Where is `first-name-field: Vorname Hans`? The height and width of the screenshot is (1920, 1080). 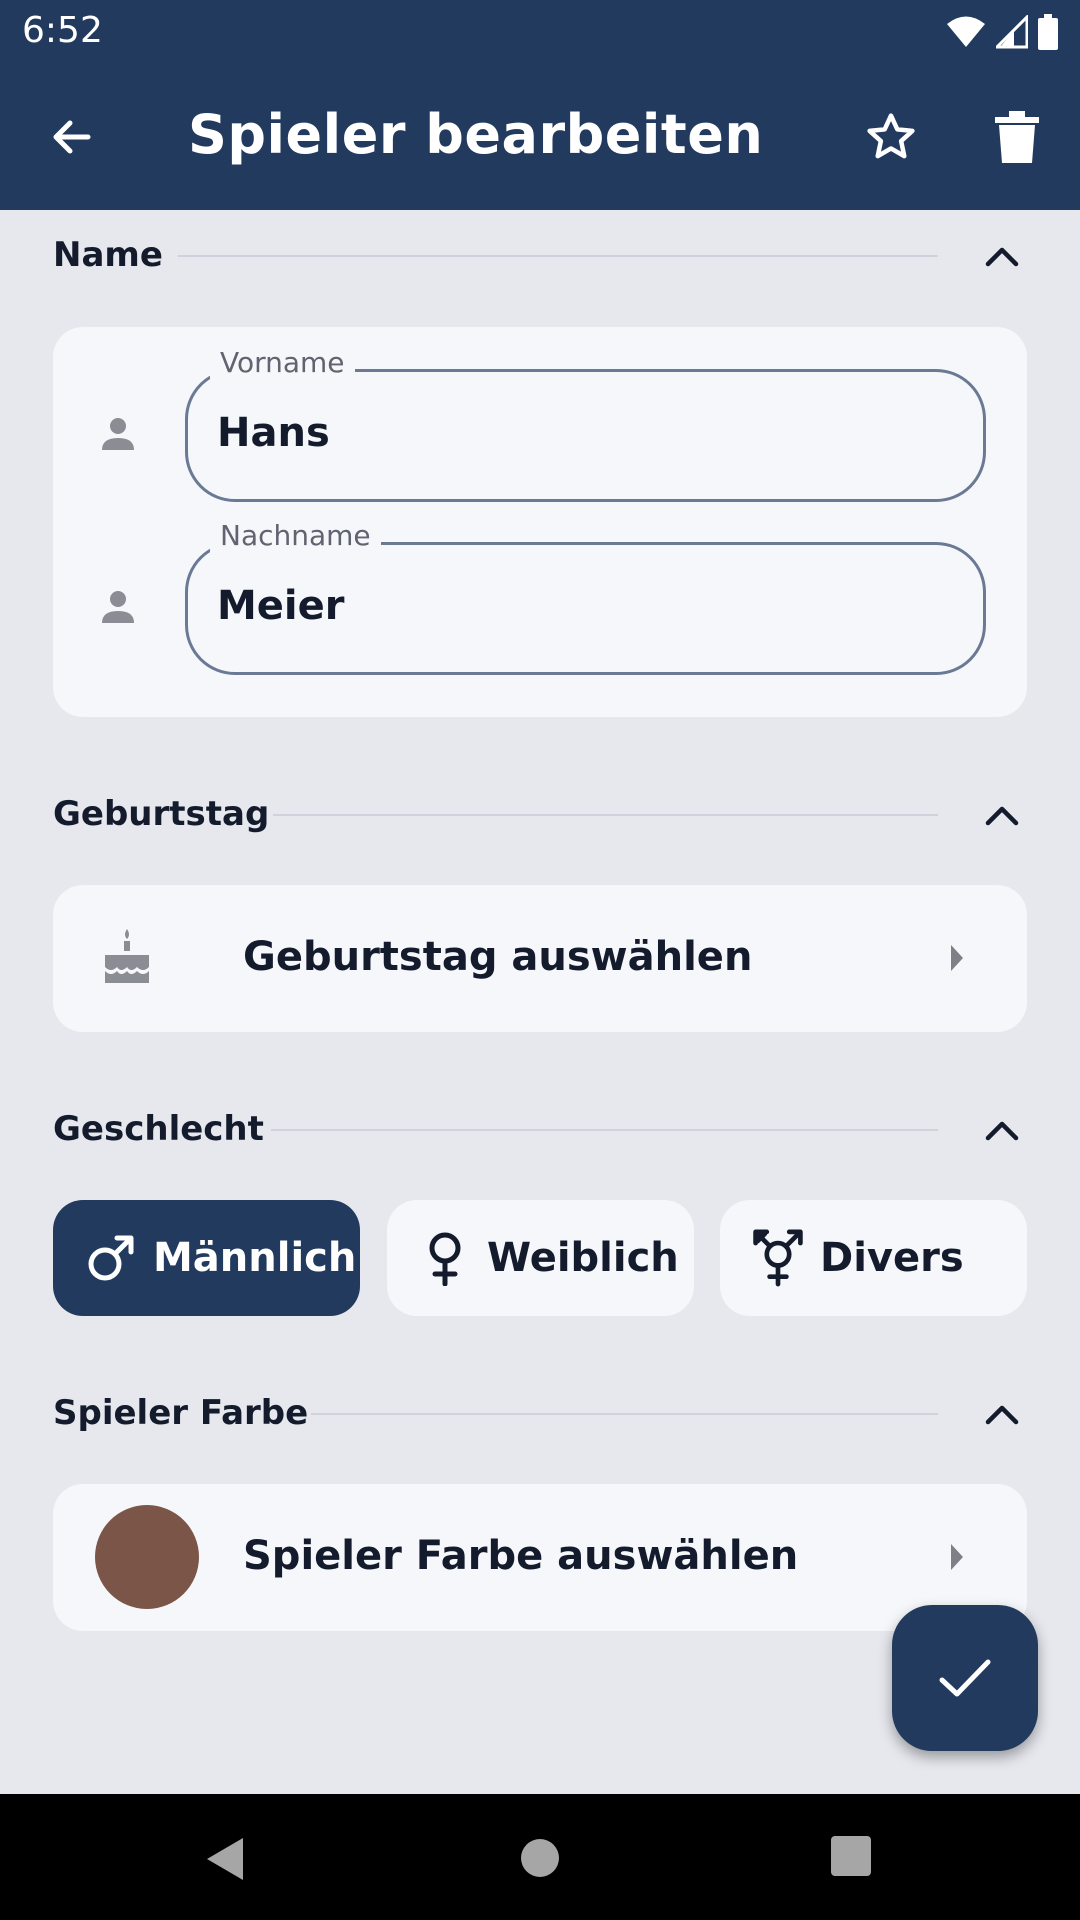
first-name-field: Vorname Hans is located at coordinates (585, 424).